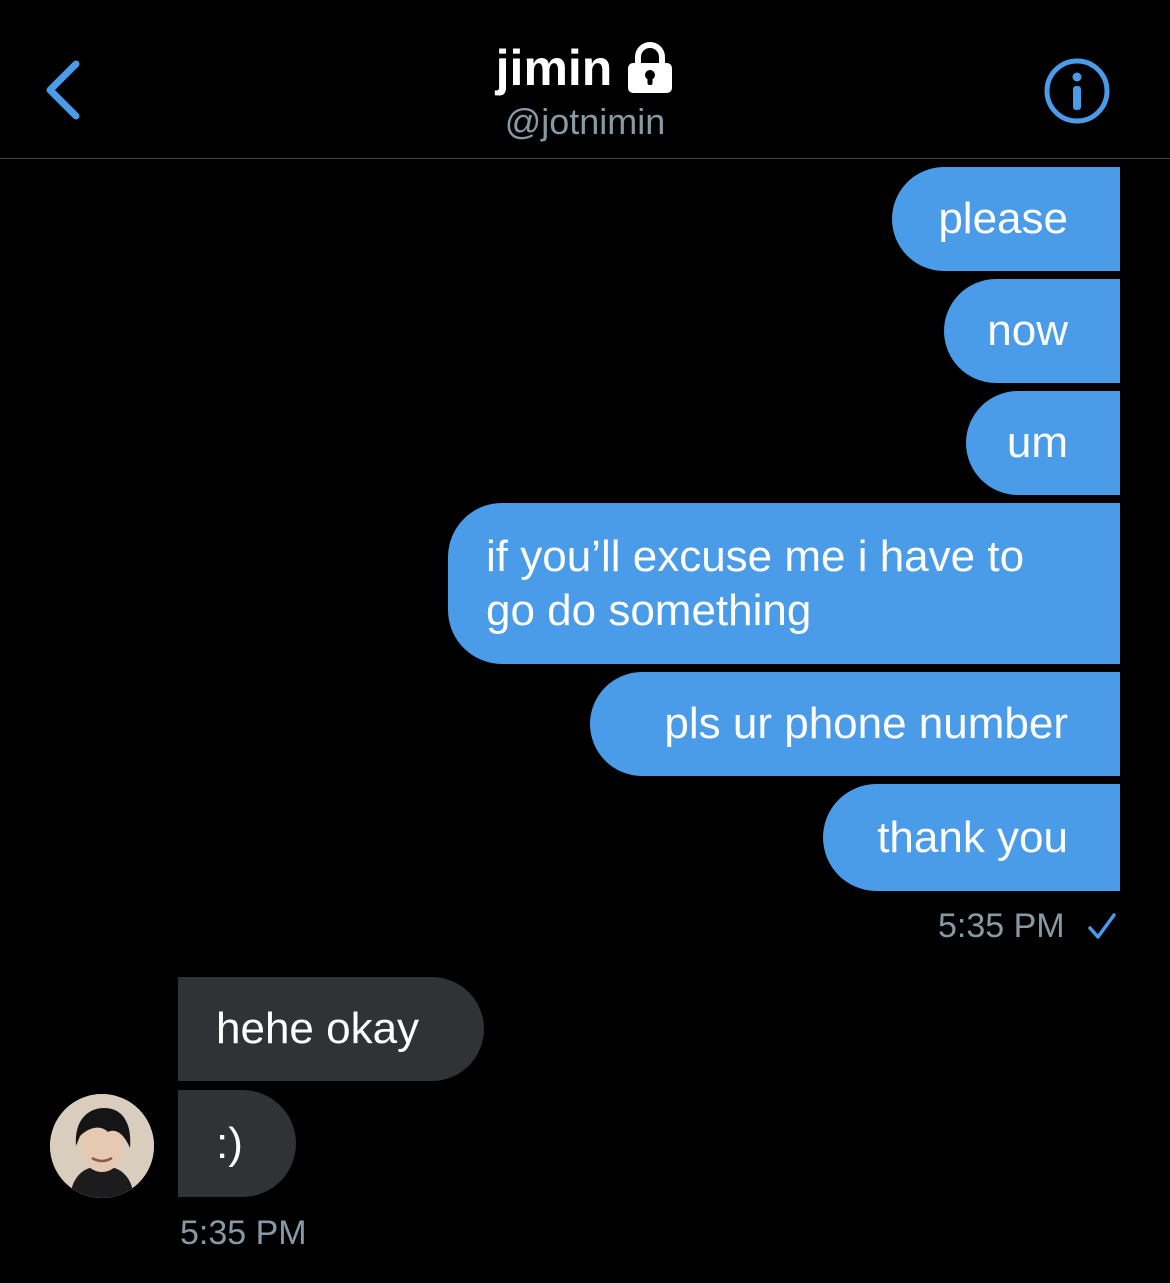 This screenshot has height=1283, width=1170. I want to click on incoming-message: :), so click(237, 1143).